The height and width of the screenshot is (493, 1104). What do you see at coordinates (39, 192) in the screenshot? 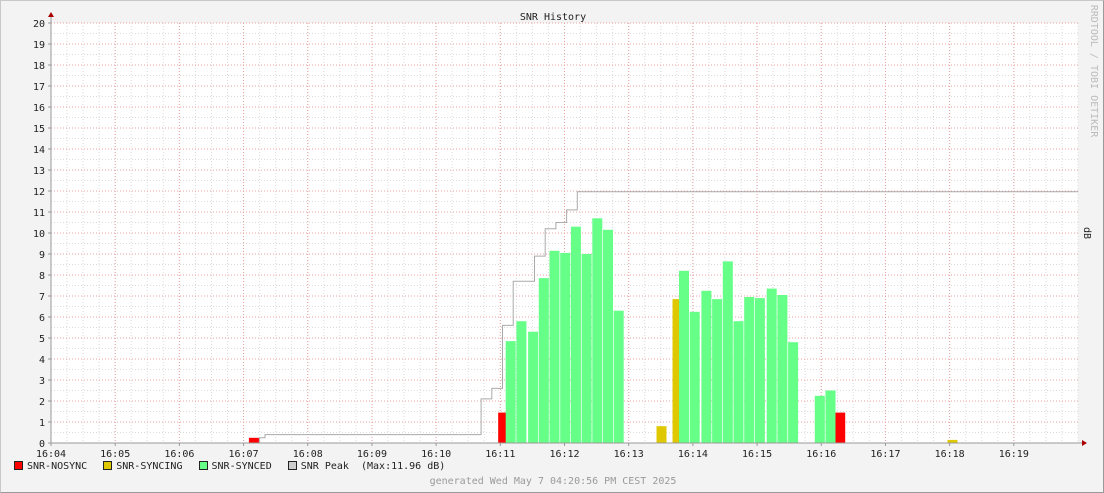
I see `y-tick-label: 12` at bounding box center [39, 192].